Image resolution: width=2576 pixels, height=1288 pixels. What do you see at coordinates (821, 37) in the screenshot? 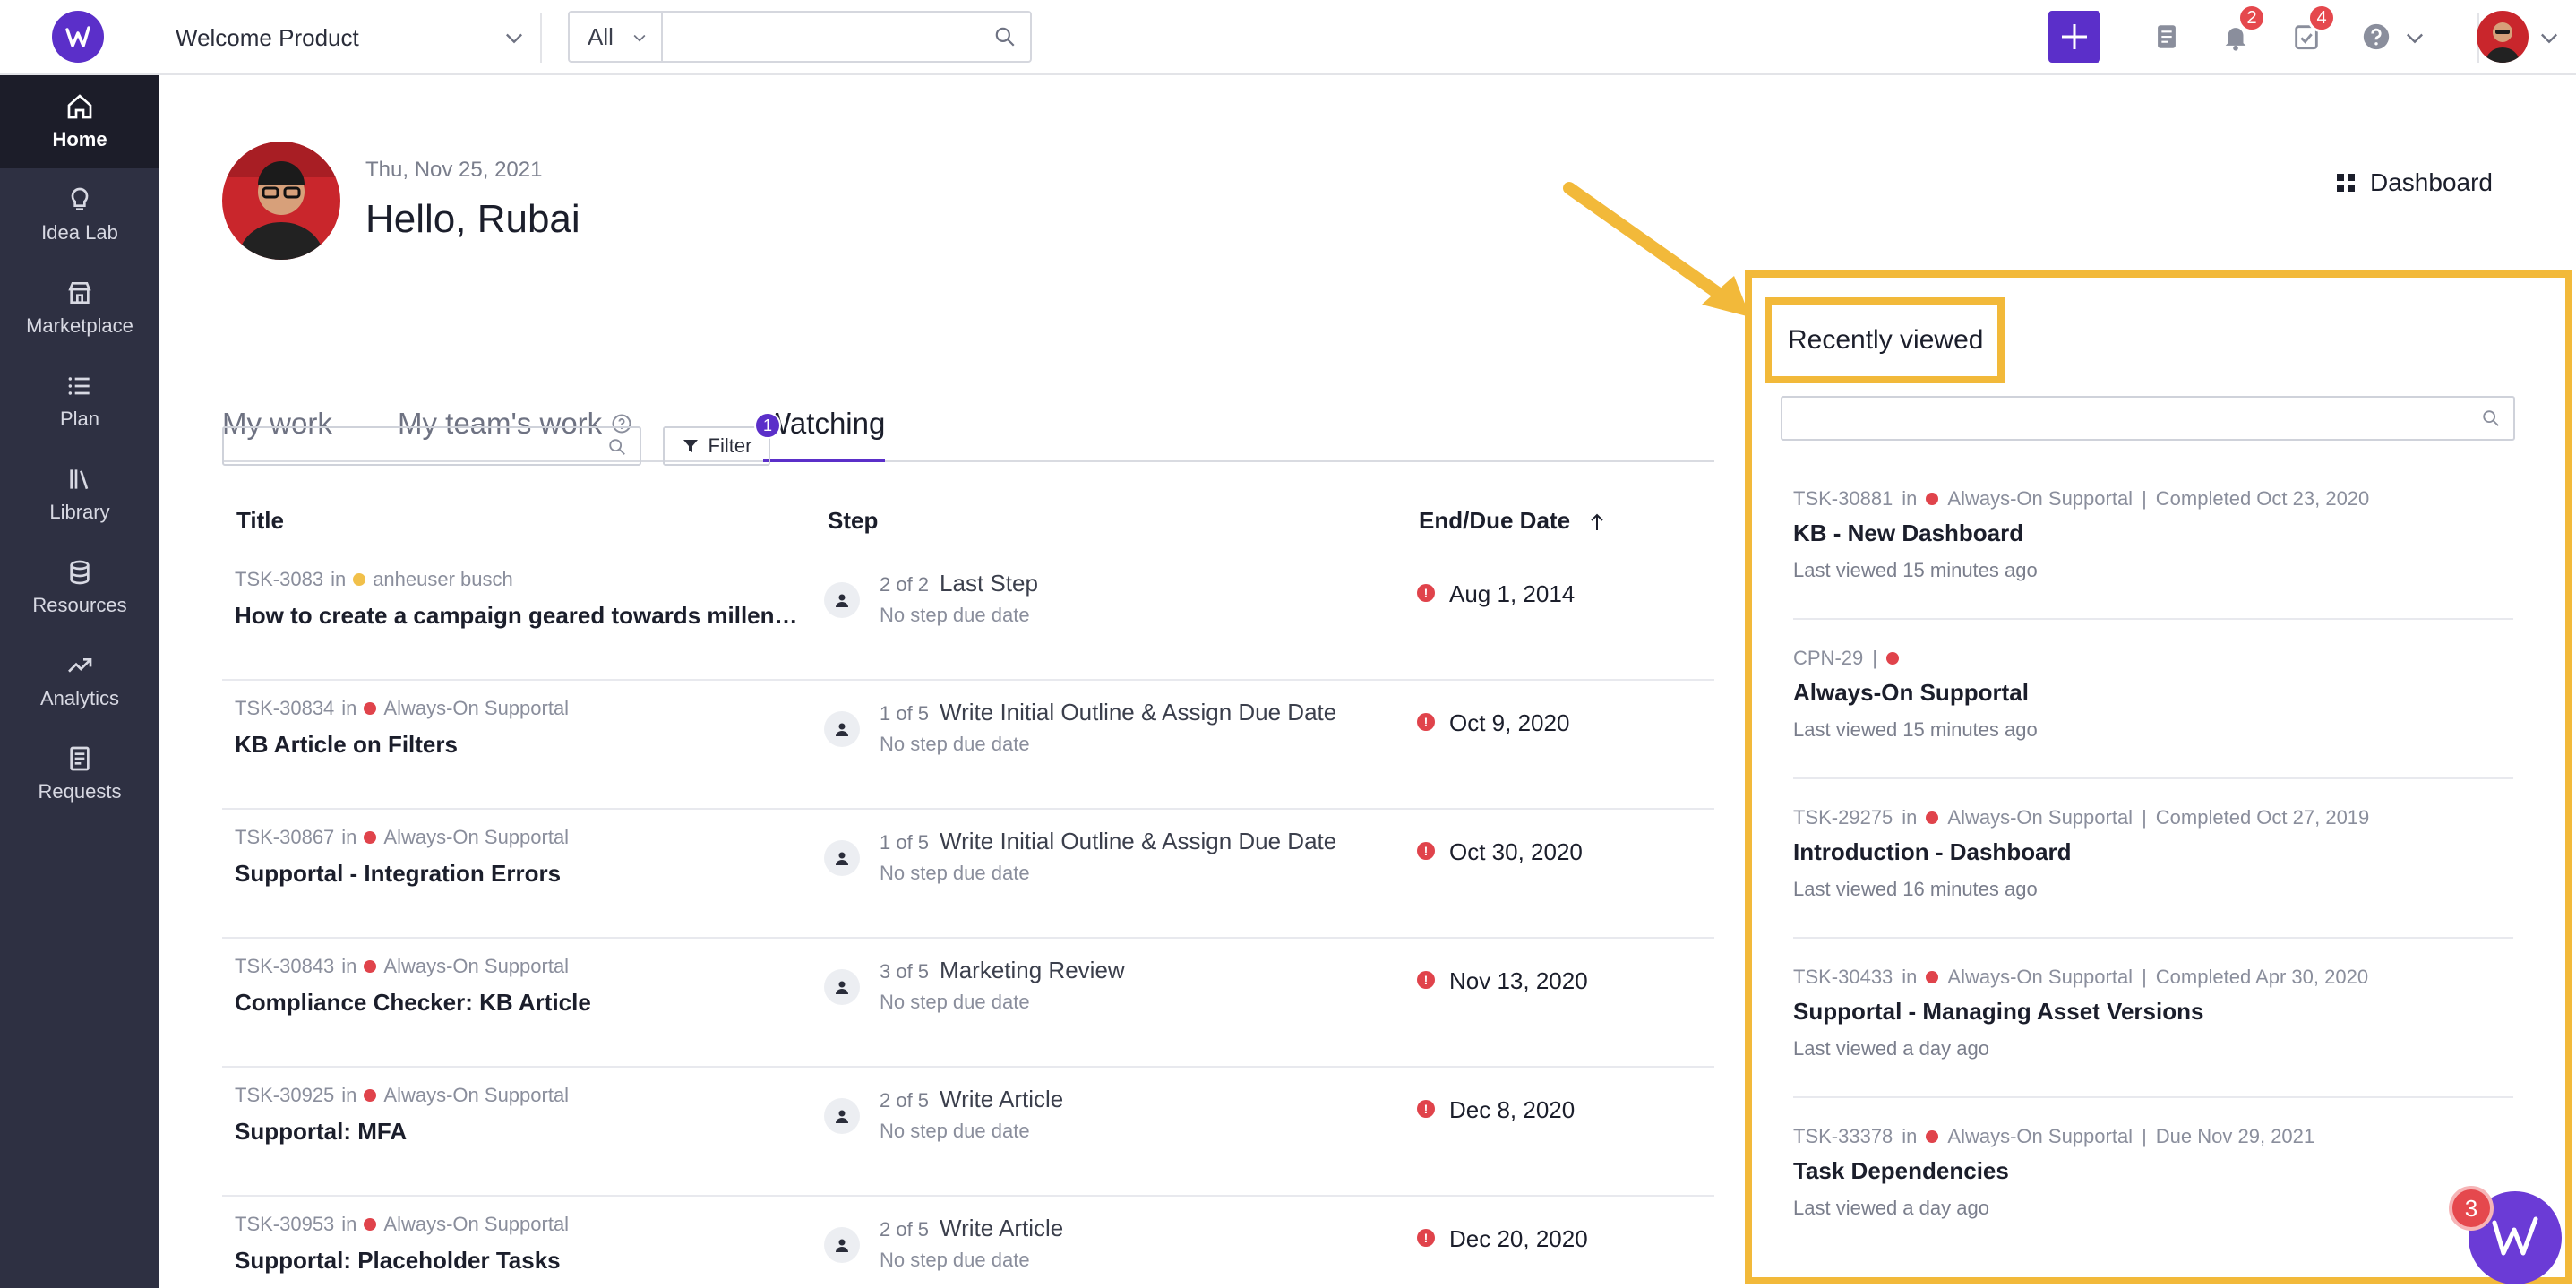
I see `global-search-input` at bounding box center [821, 37].